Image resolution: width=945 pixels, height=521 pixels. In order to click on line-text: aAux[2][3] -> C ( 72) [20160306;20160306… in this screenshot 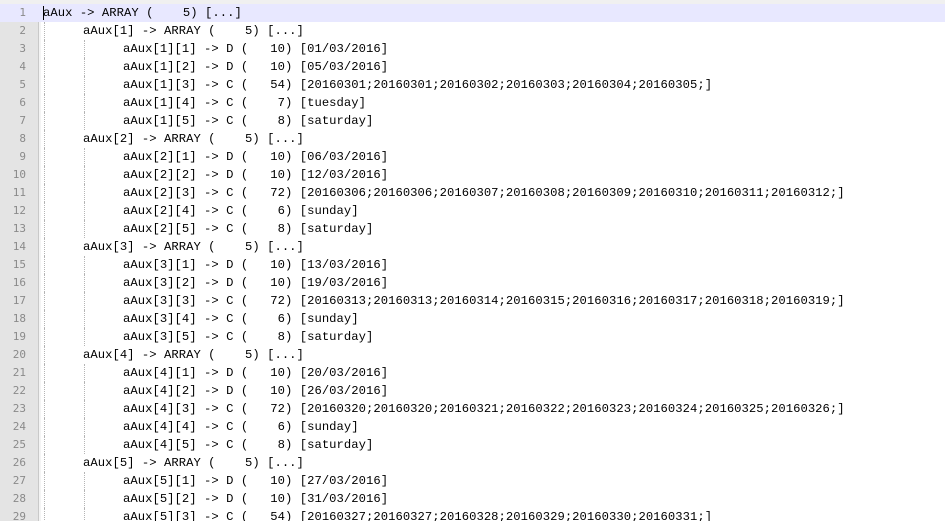, I will do `click(444, 193)`.